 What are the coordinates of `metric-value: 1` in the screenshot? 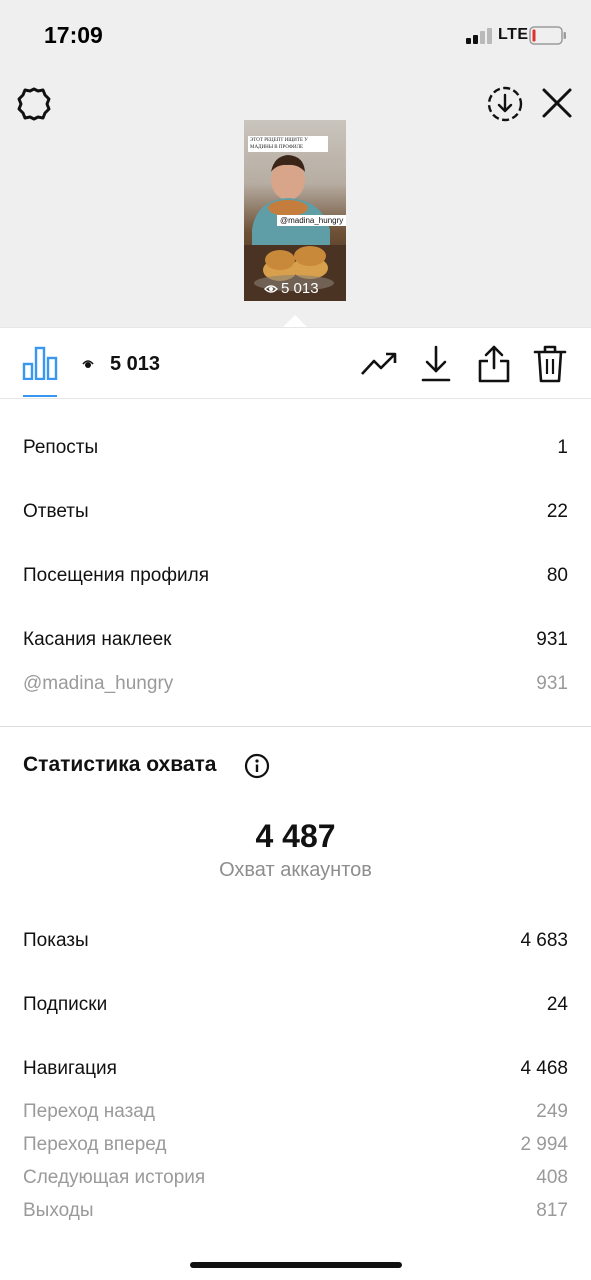 It's located at (562, 447).